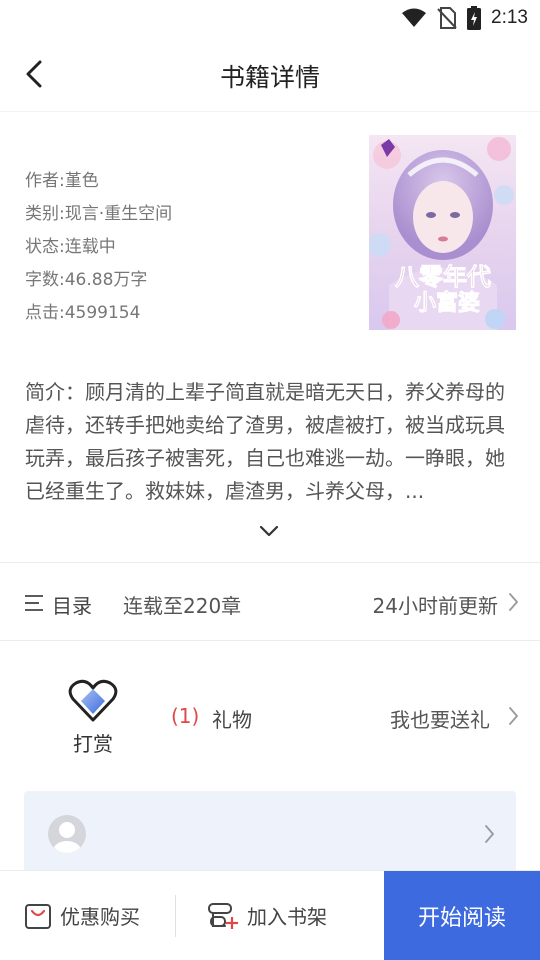 The image size is (540, 960). Describe the element at coordinates (72, 606) in the screenshot. I see `catalog-label: 目录` at that location.